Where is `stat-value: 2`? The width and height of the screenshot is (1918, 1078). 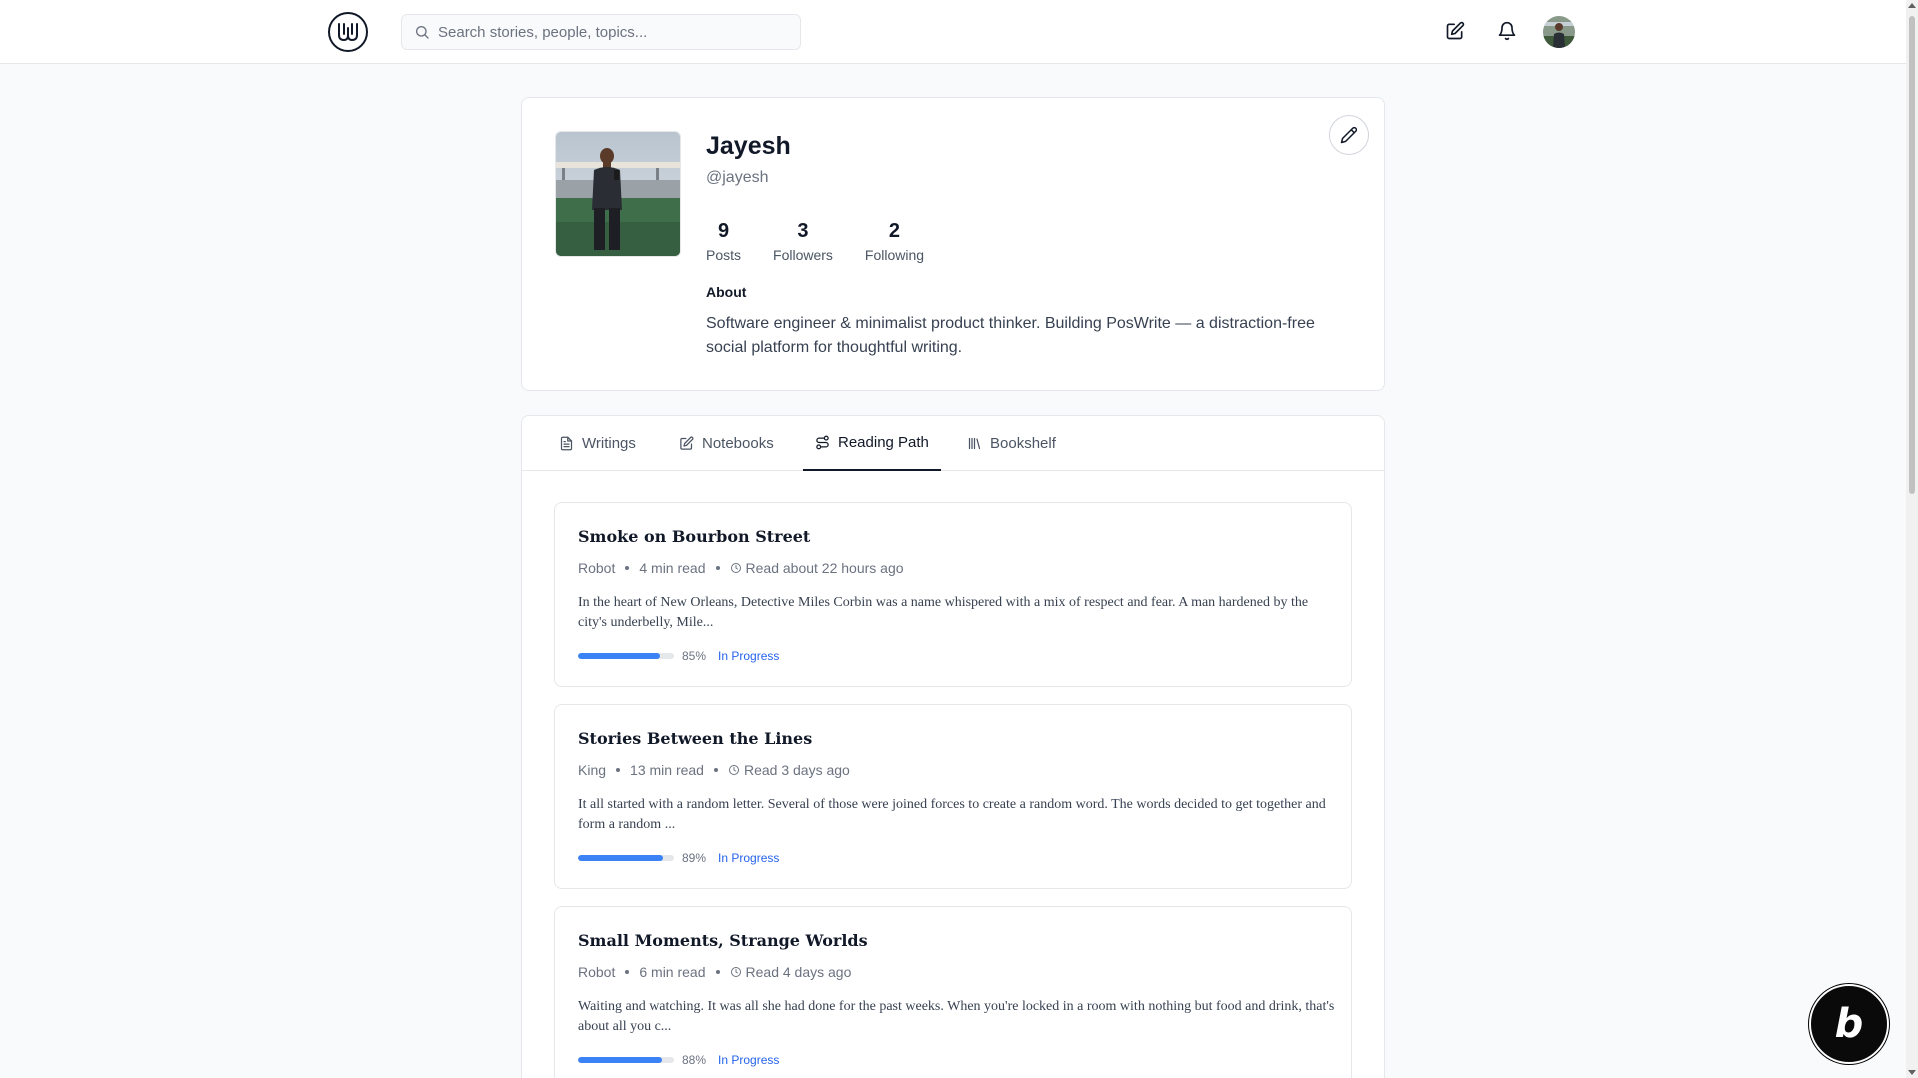
stat-value: 2 is located at coordinates (894, 231).